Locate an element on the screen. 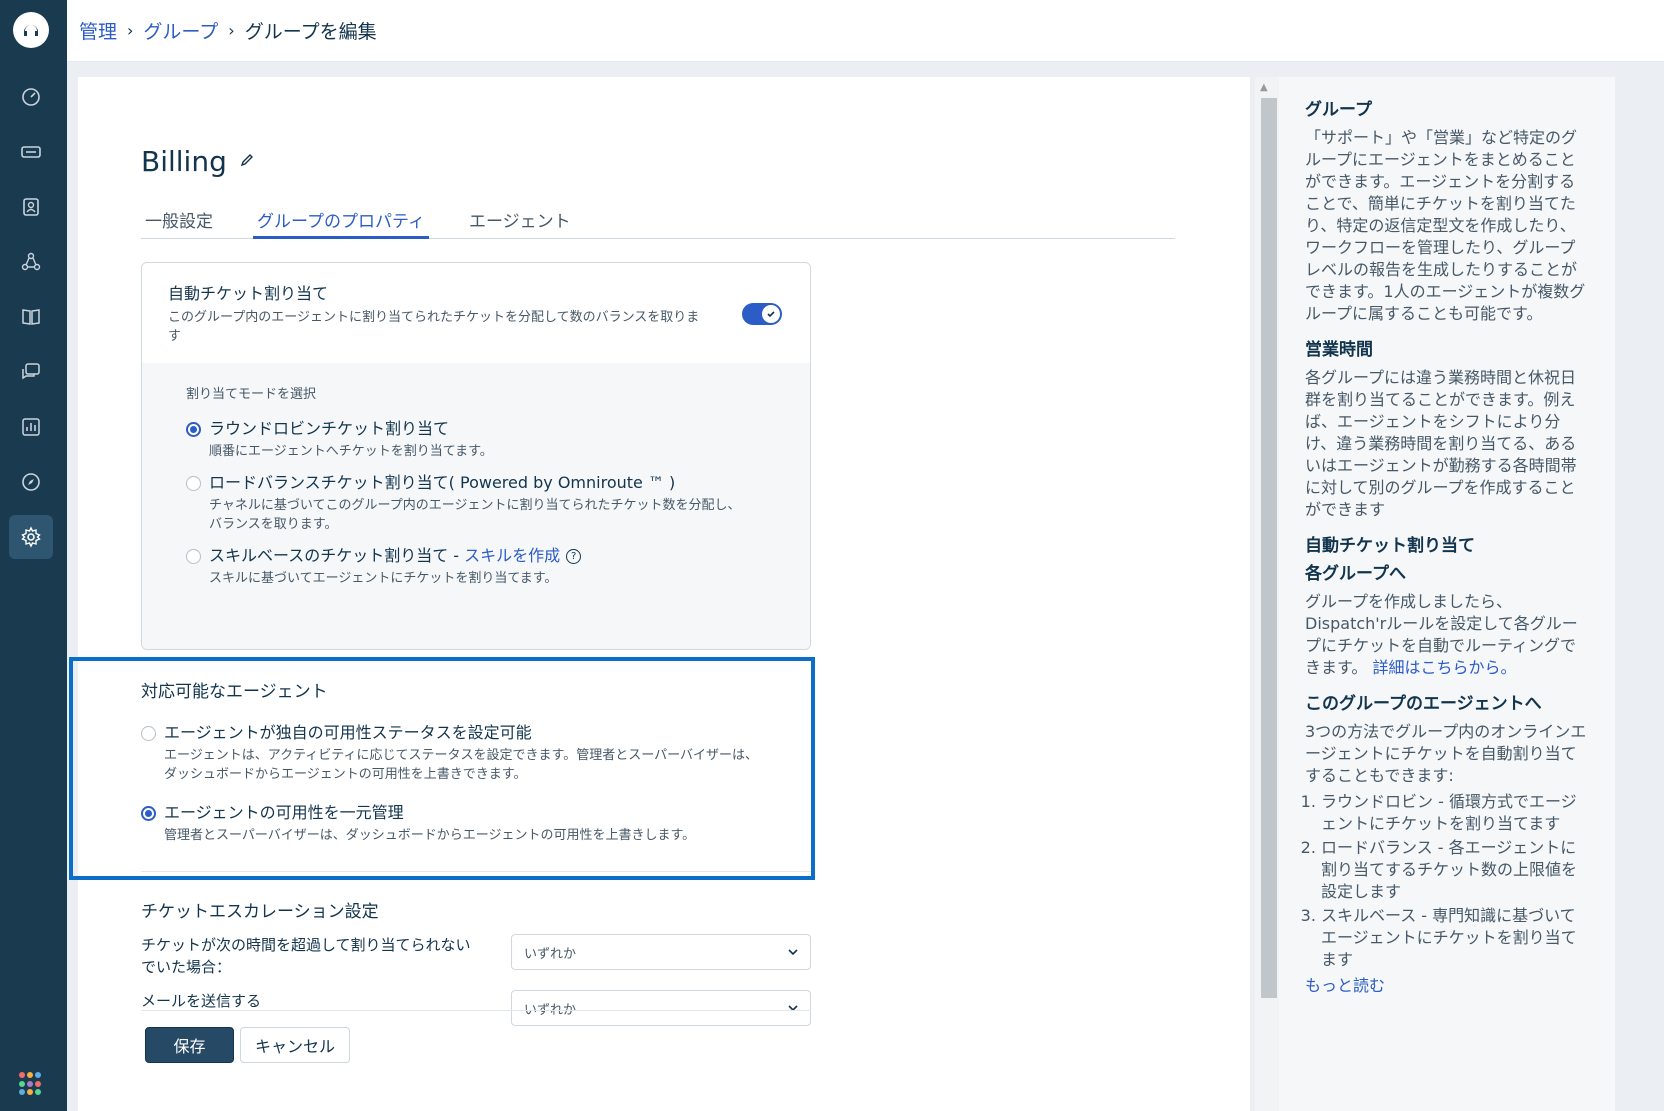  auto-assign-heading: 自動チケット割り当て is located at coordinates (248, 293).